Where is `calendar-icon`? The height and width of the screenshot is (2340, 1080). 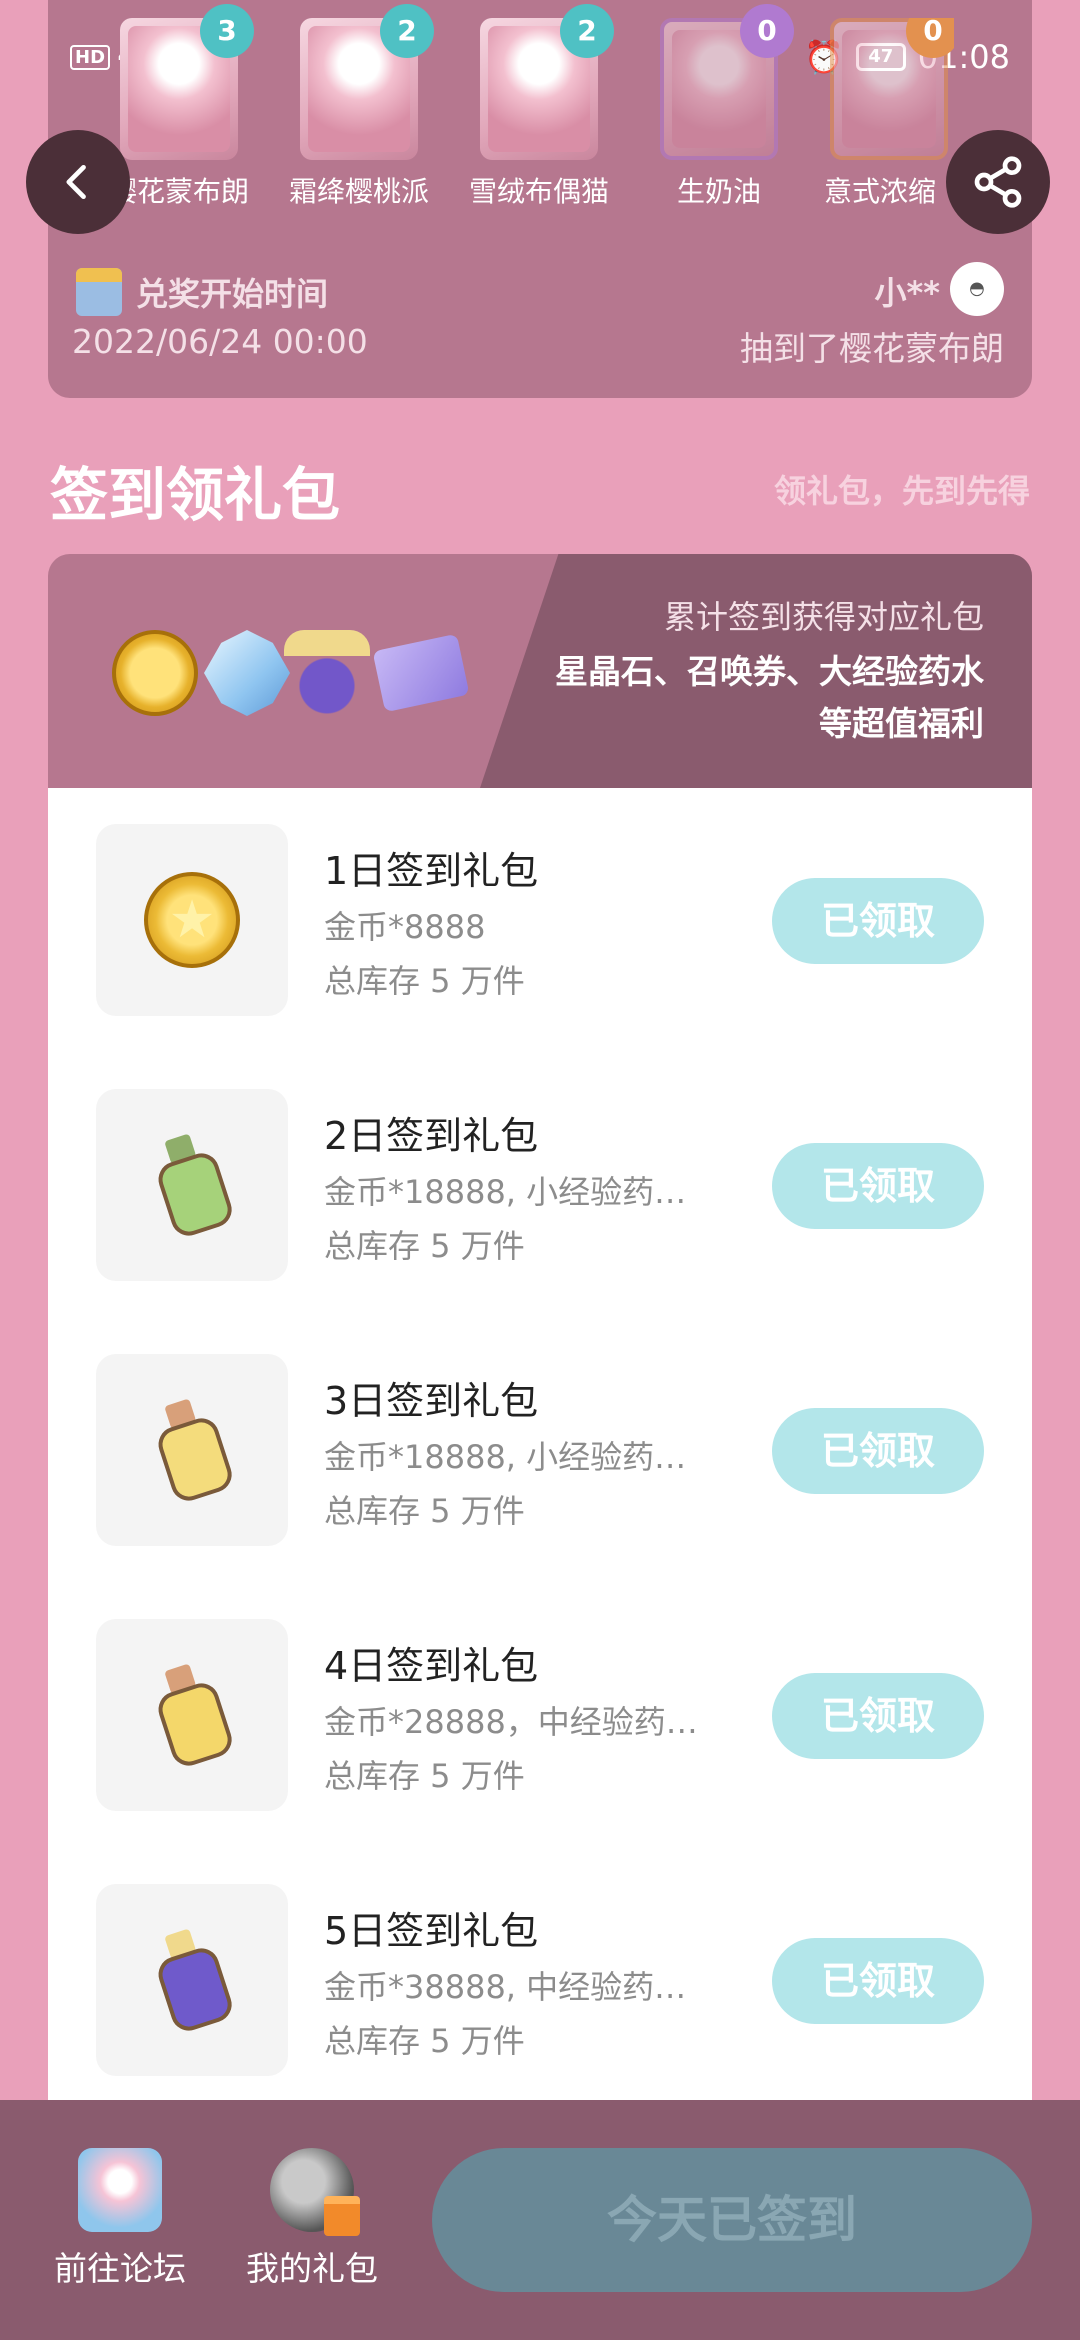
calendar-icon is located at coordinates (99, 292).